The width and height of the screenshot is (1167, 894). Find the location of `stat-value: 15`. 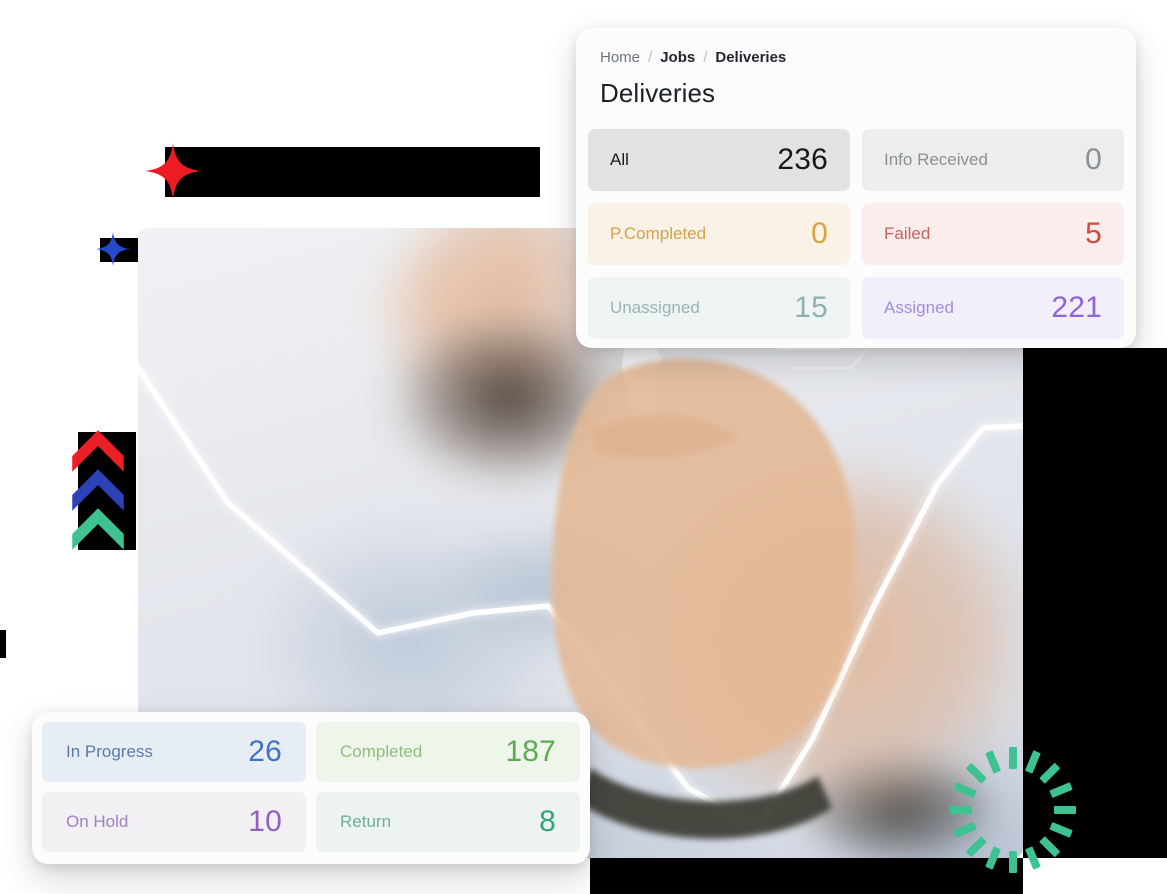

stat-value: 15 is located at coordinates (811, 307).